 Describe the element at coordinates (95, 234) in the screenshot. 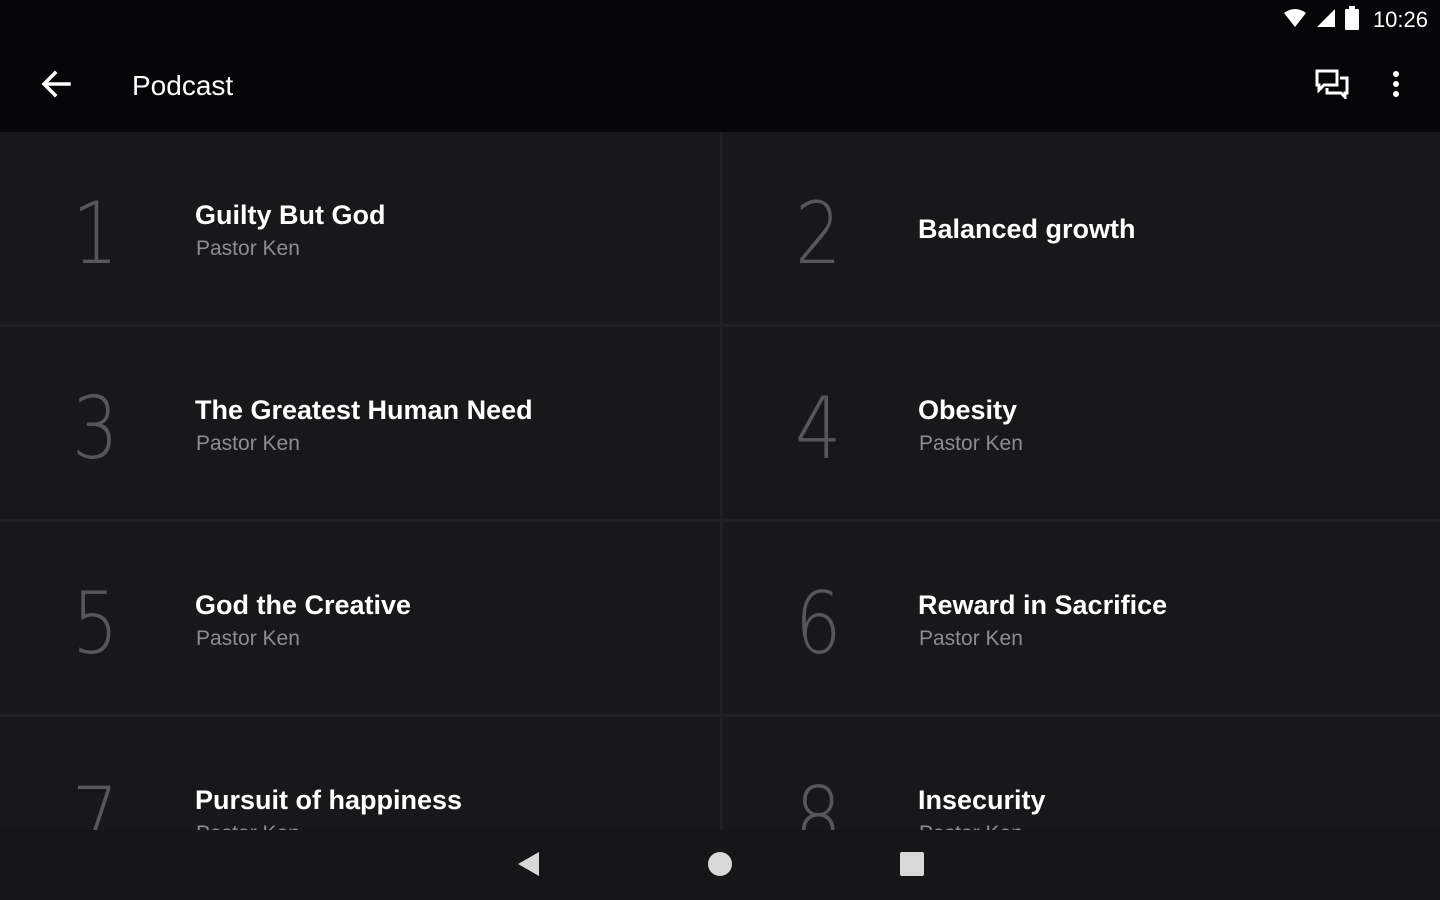

I see `episode-number: 1` at that location.